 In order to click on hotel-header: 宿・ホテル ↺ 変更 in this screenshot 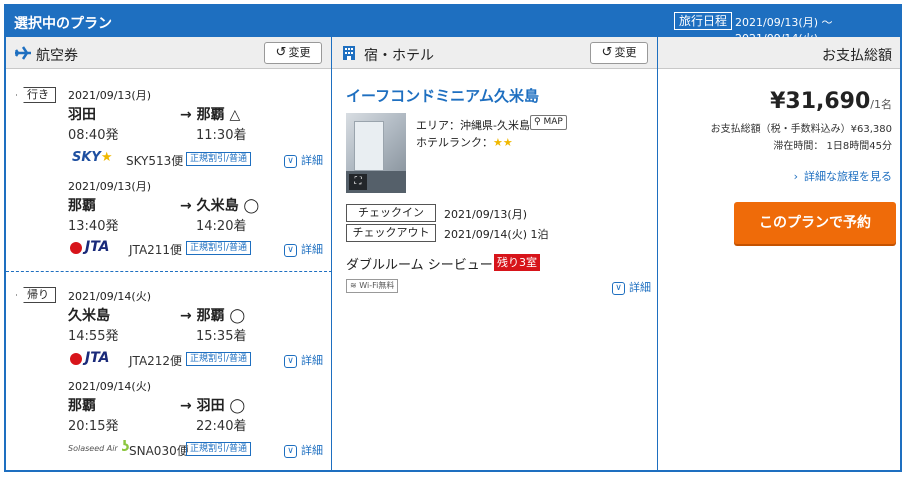, I will do `click(494, 53)`.